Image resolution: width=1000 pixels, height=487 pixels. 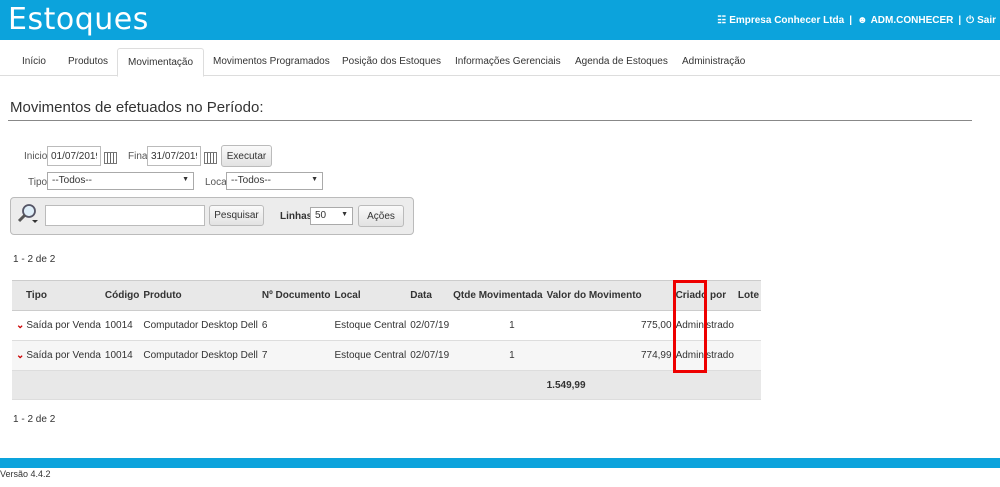 What do you see at coordinates (296, 295) in the screenshot?
I see `col-documento: Nº Documento` at bounding box center [296, 295].